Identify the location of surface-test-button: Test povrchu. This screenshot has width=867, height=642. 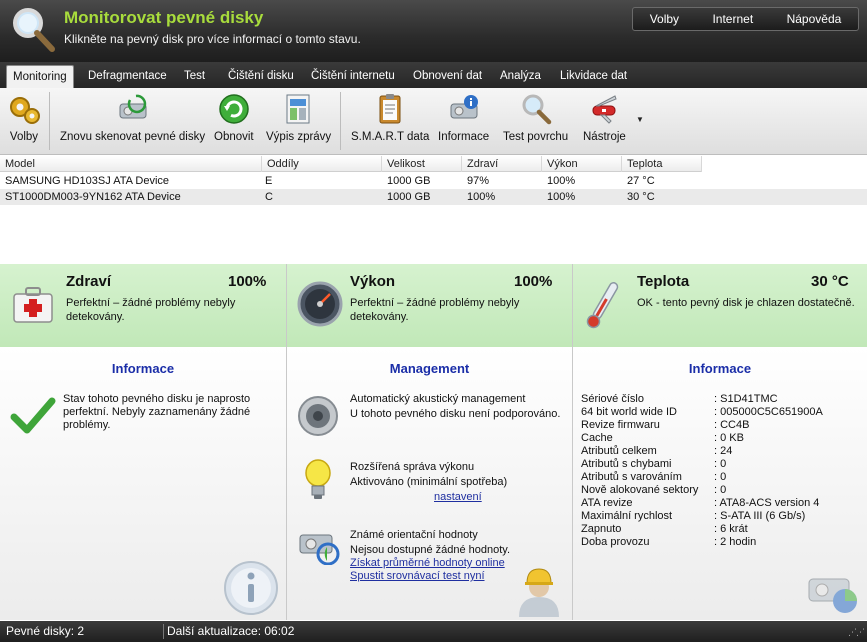
(535, 117).